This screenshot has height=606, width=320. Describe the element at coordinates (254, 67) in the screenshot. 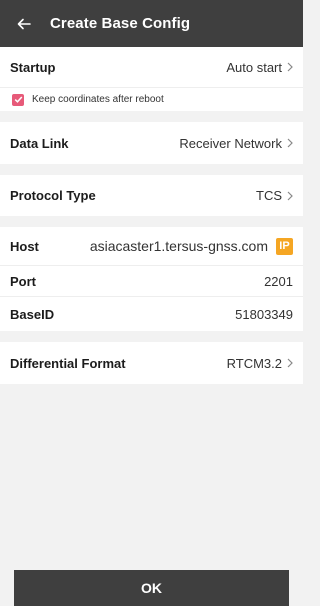

I see `startup-value: Auto start` at that location.